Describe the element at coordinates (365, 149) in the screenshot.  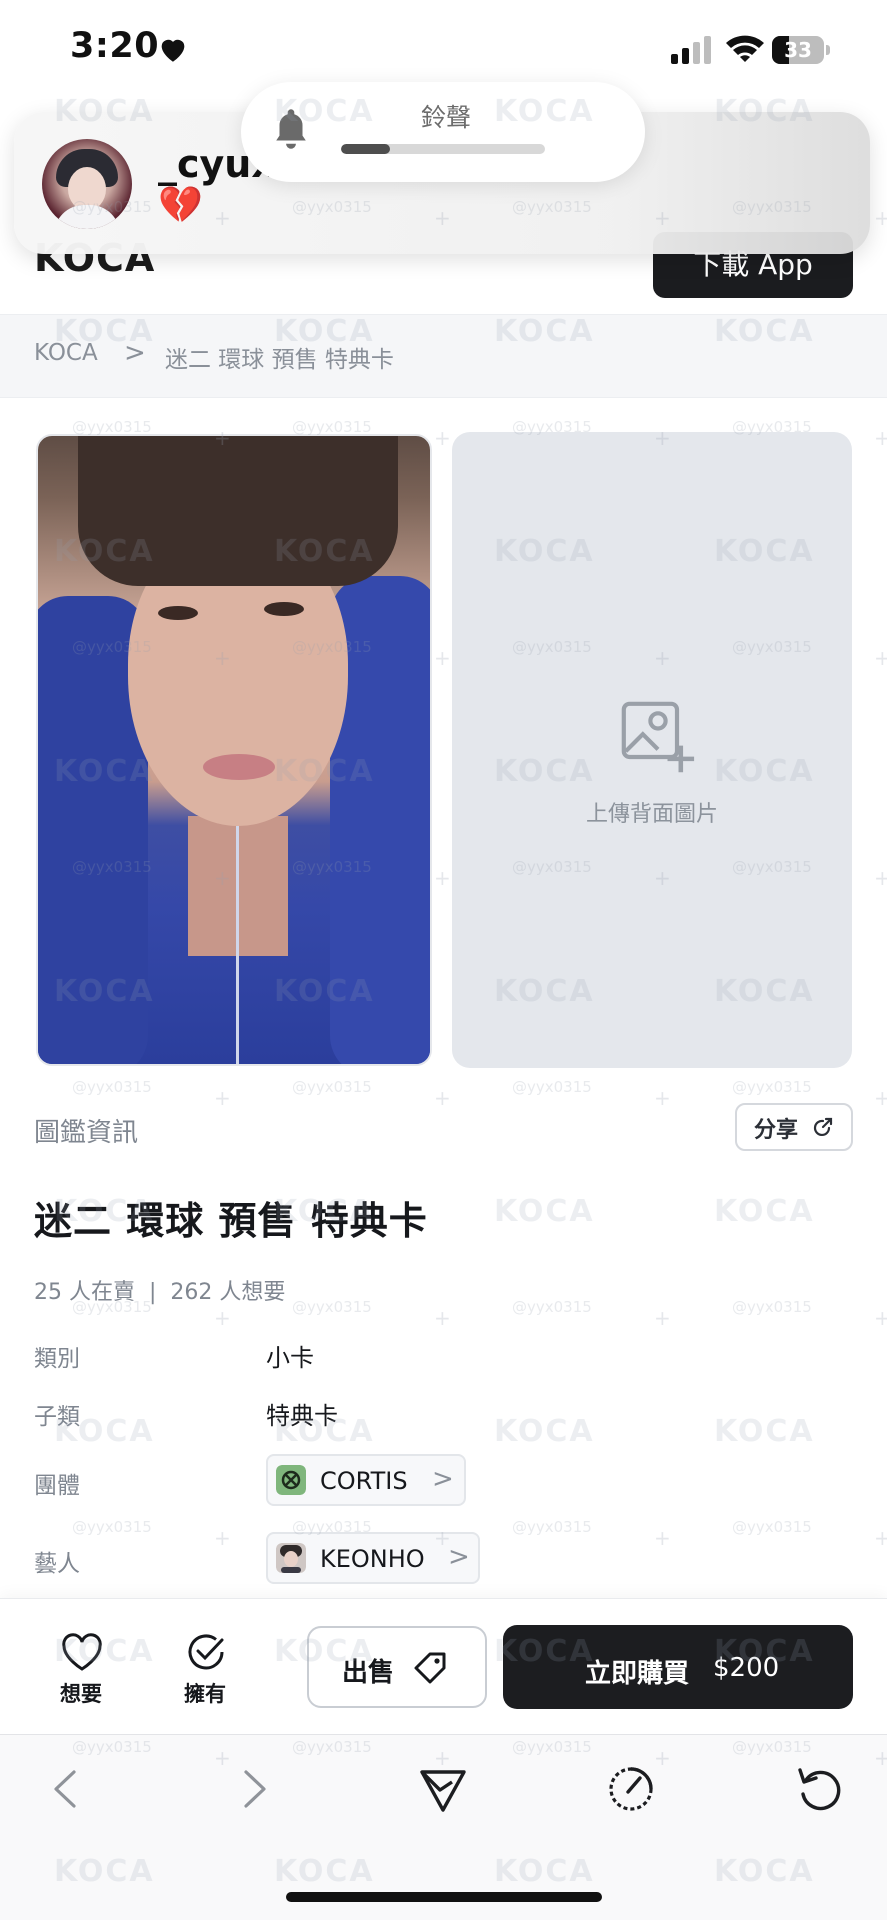
I see `ringer-level-fill` at that location.